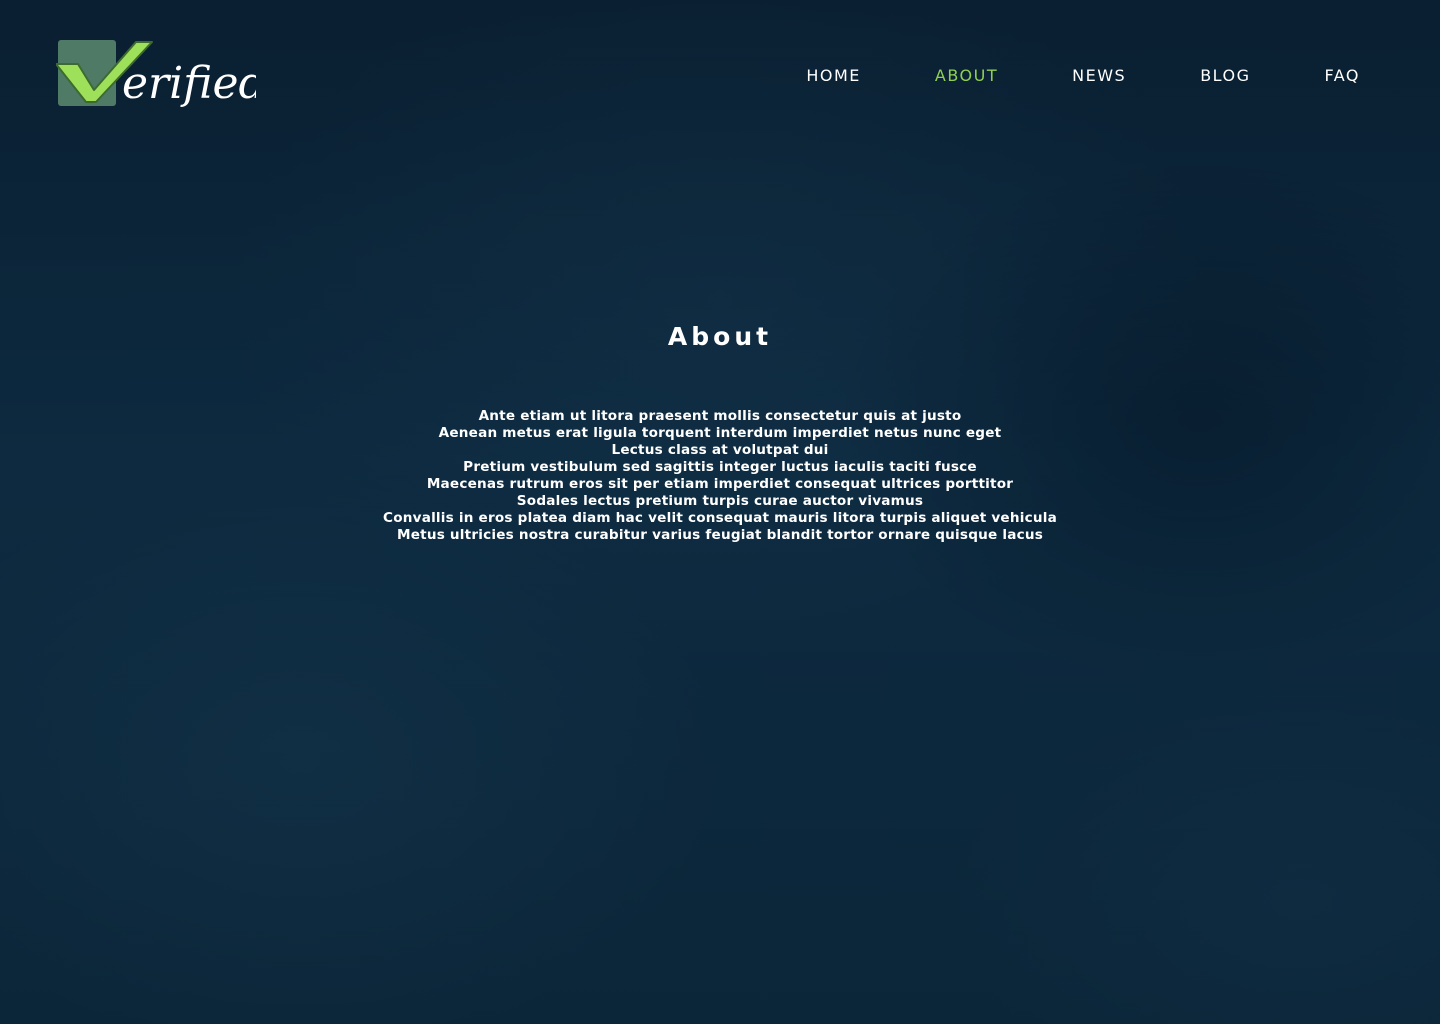 The height and width of the screenshot is (1024, 1440). I want to click on verified-logo-graphic: erified, so click(156, 74).